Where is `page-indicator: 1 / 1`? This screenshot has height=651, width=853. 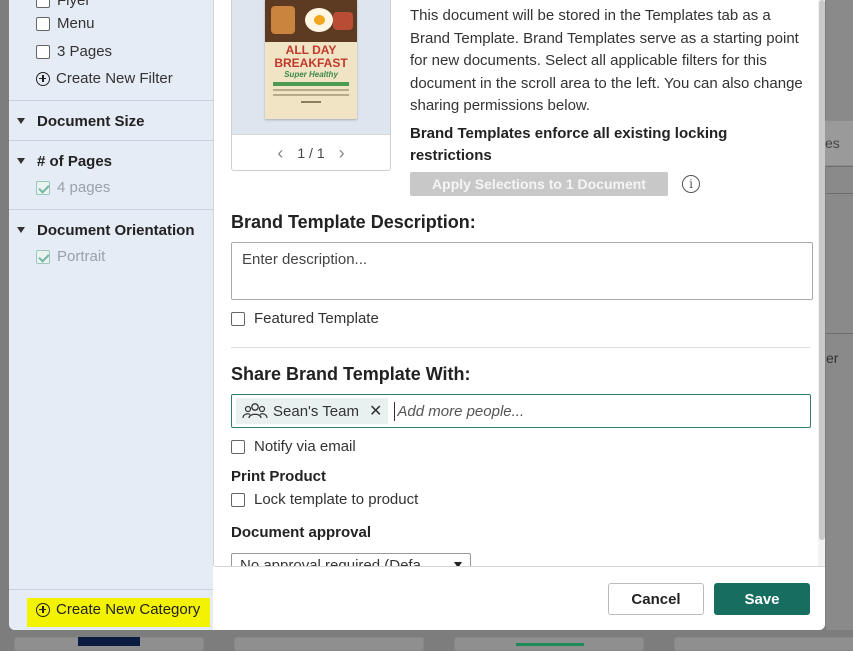
page-indicator: 1 / 1 is located at coordinates (311, 153).